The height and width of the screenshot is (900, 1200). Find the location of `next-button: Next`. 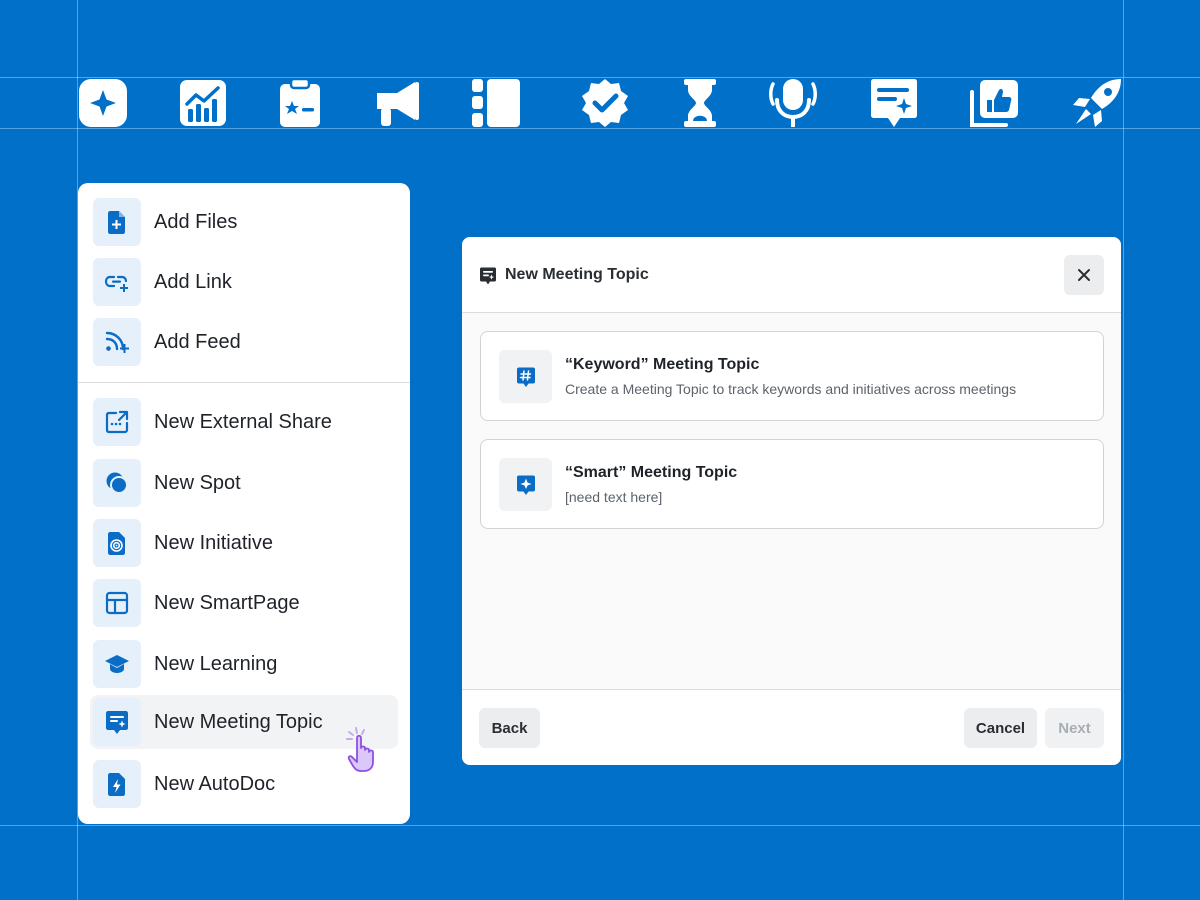

next-button: Next is located at coordinates (1074, 728).